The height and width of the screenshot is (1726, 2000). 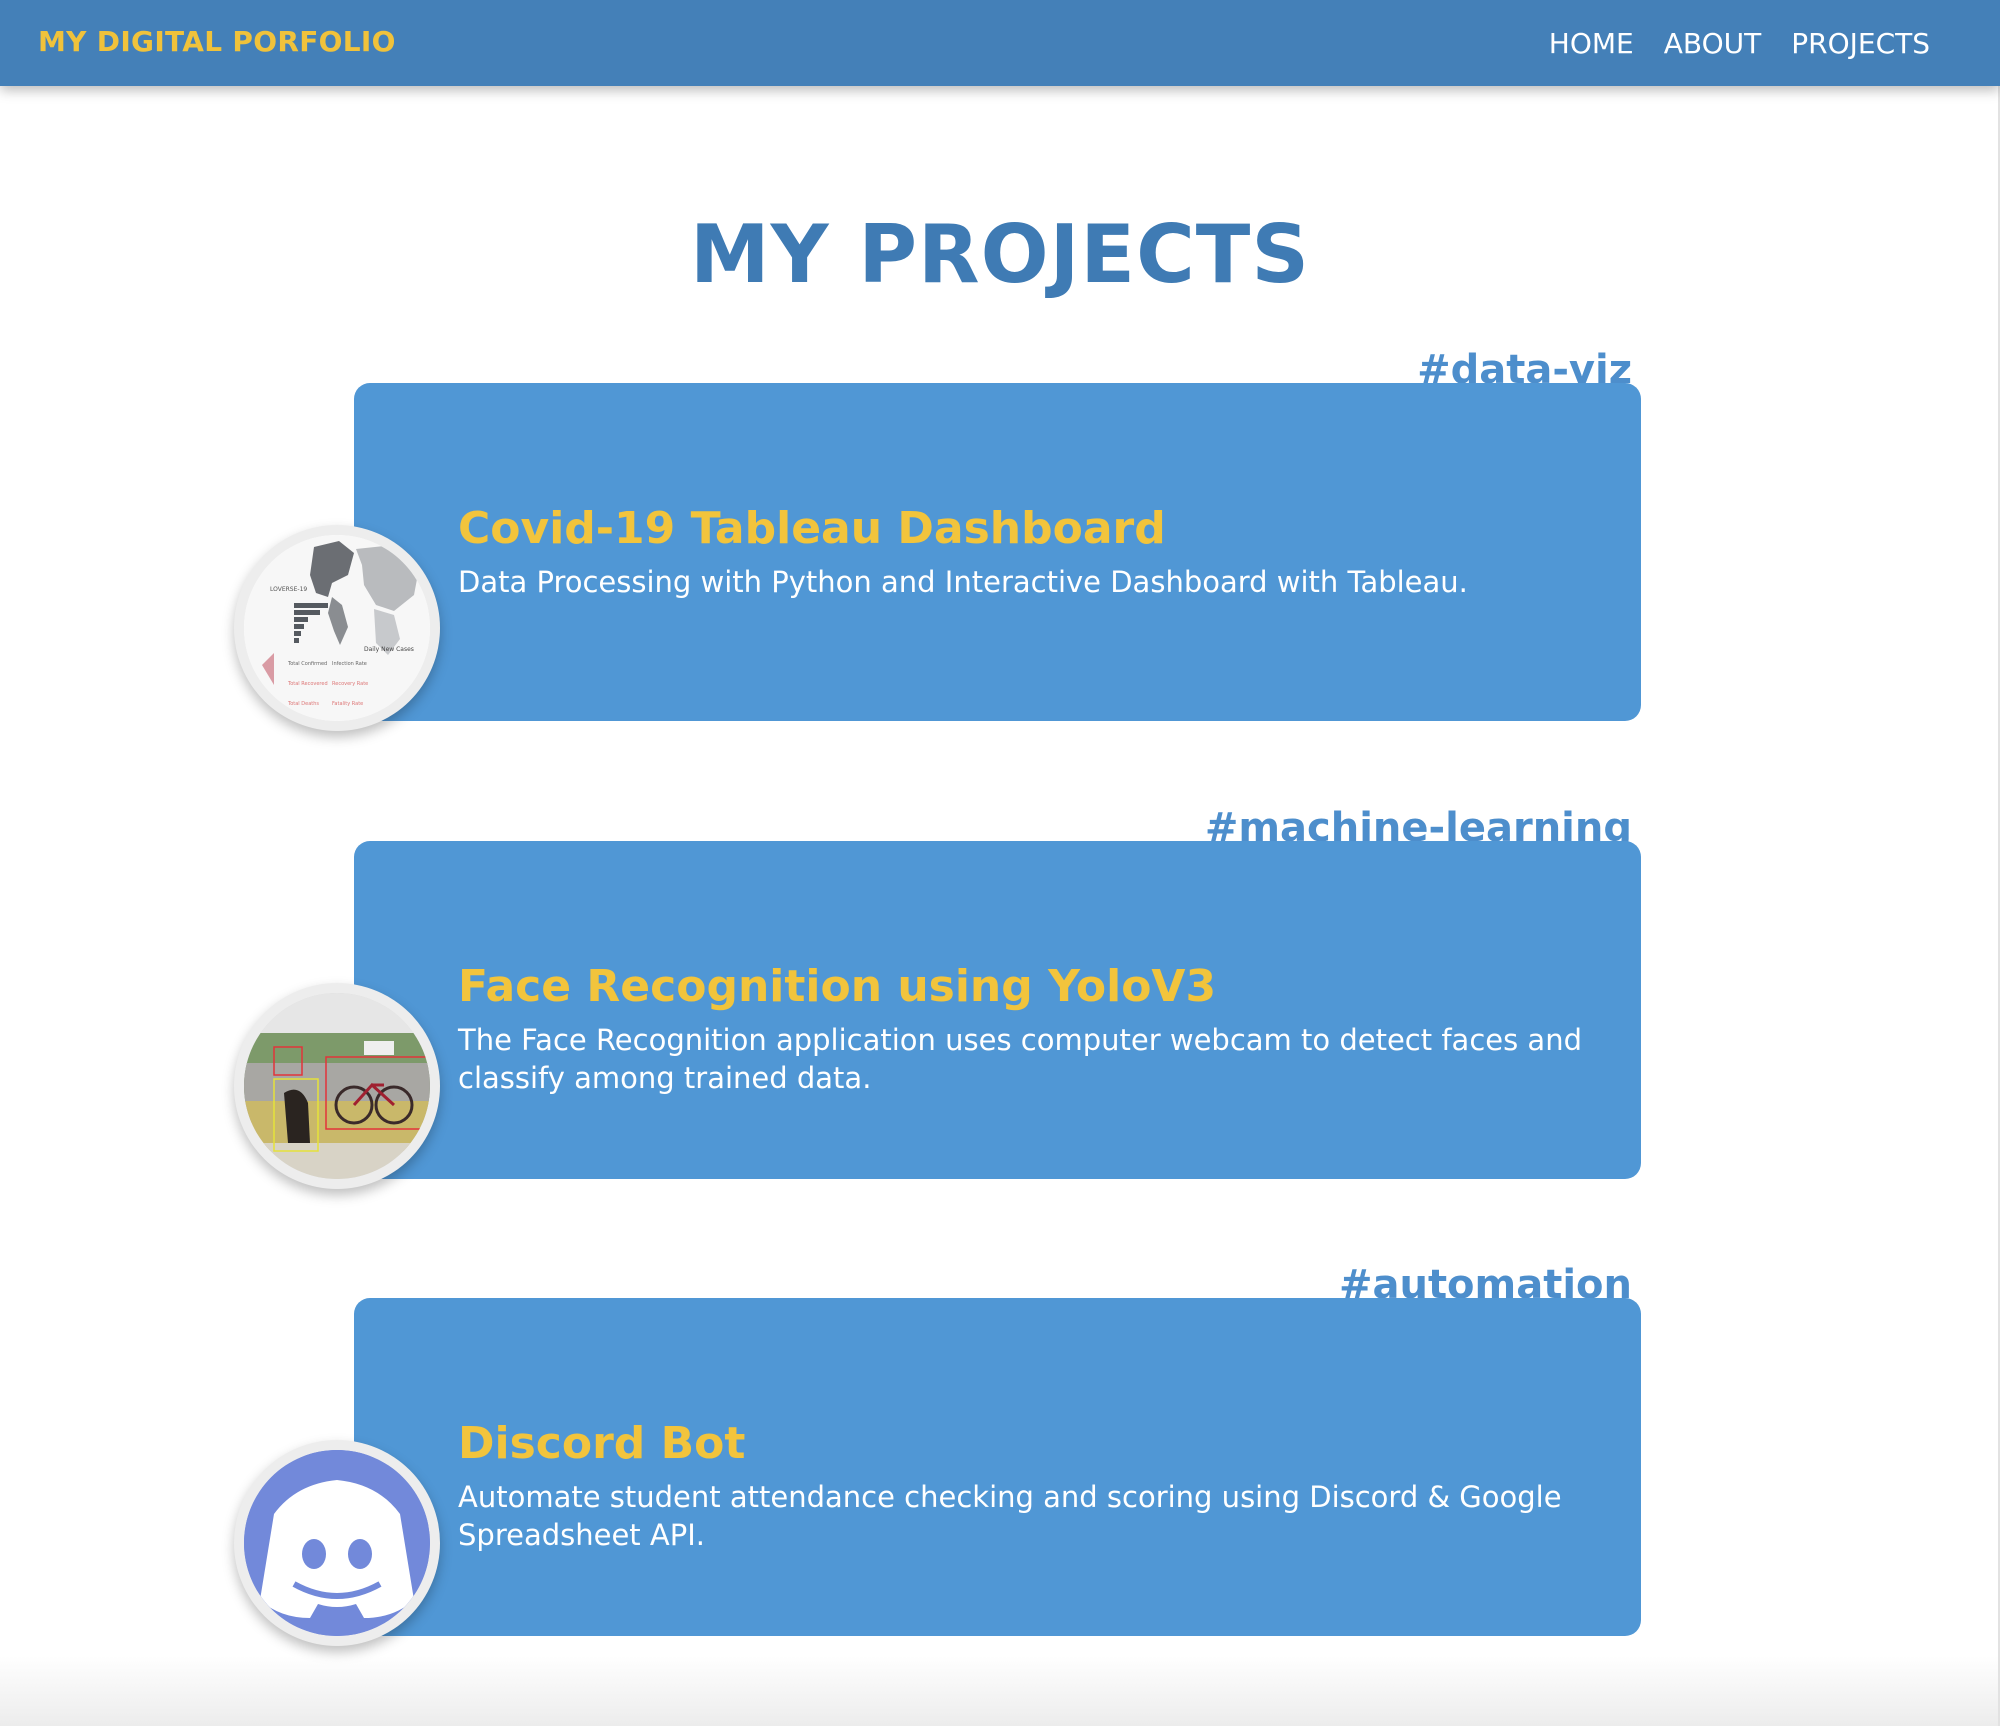 I want to click on project-title: Covid-19 Tableau Dashboard, so click(x=812, y=528).